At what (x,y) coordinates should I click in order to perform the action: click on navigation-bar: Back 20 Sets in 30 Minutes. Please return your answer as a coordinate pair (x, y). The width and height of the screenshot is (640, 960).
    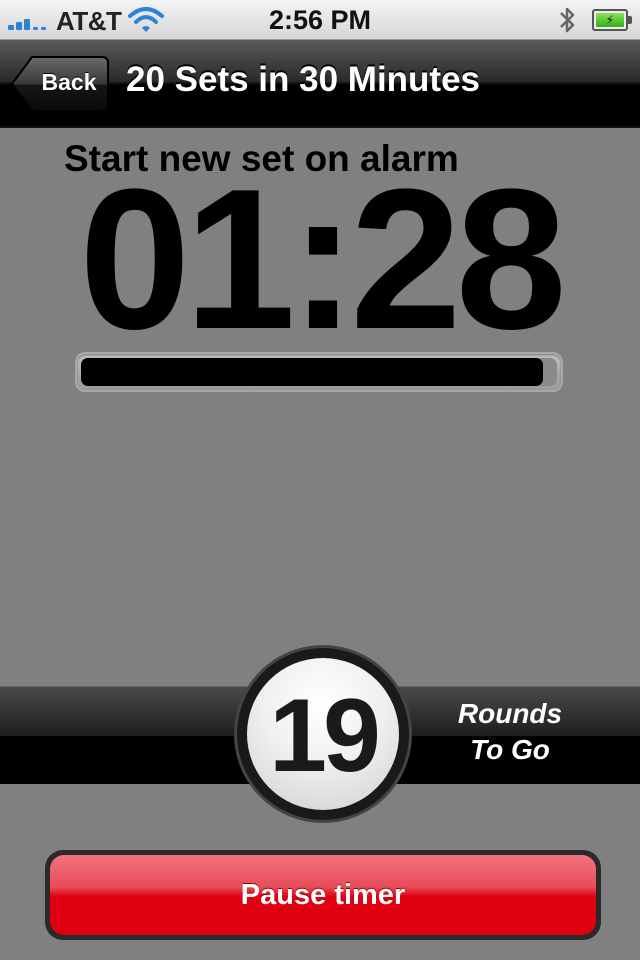
    Looking at the image, I should click on (320, 84).